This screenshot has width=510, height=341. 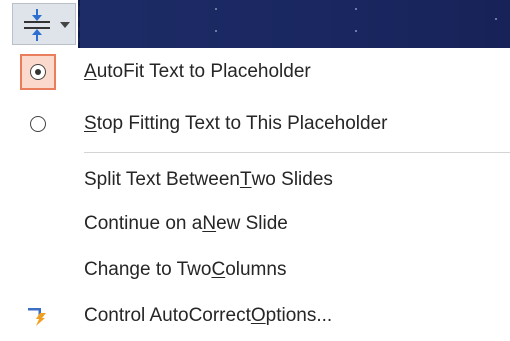 I want to click on menu-item-two-columns: Change to Two Columns, so click(x=261, y=270).